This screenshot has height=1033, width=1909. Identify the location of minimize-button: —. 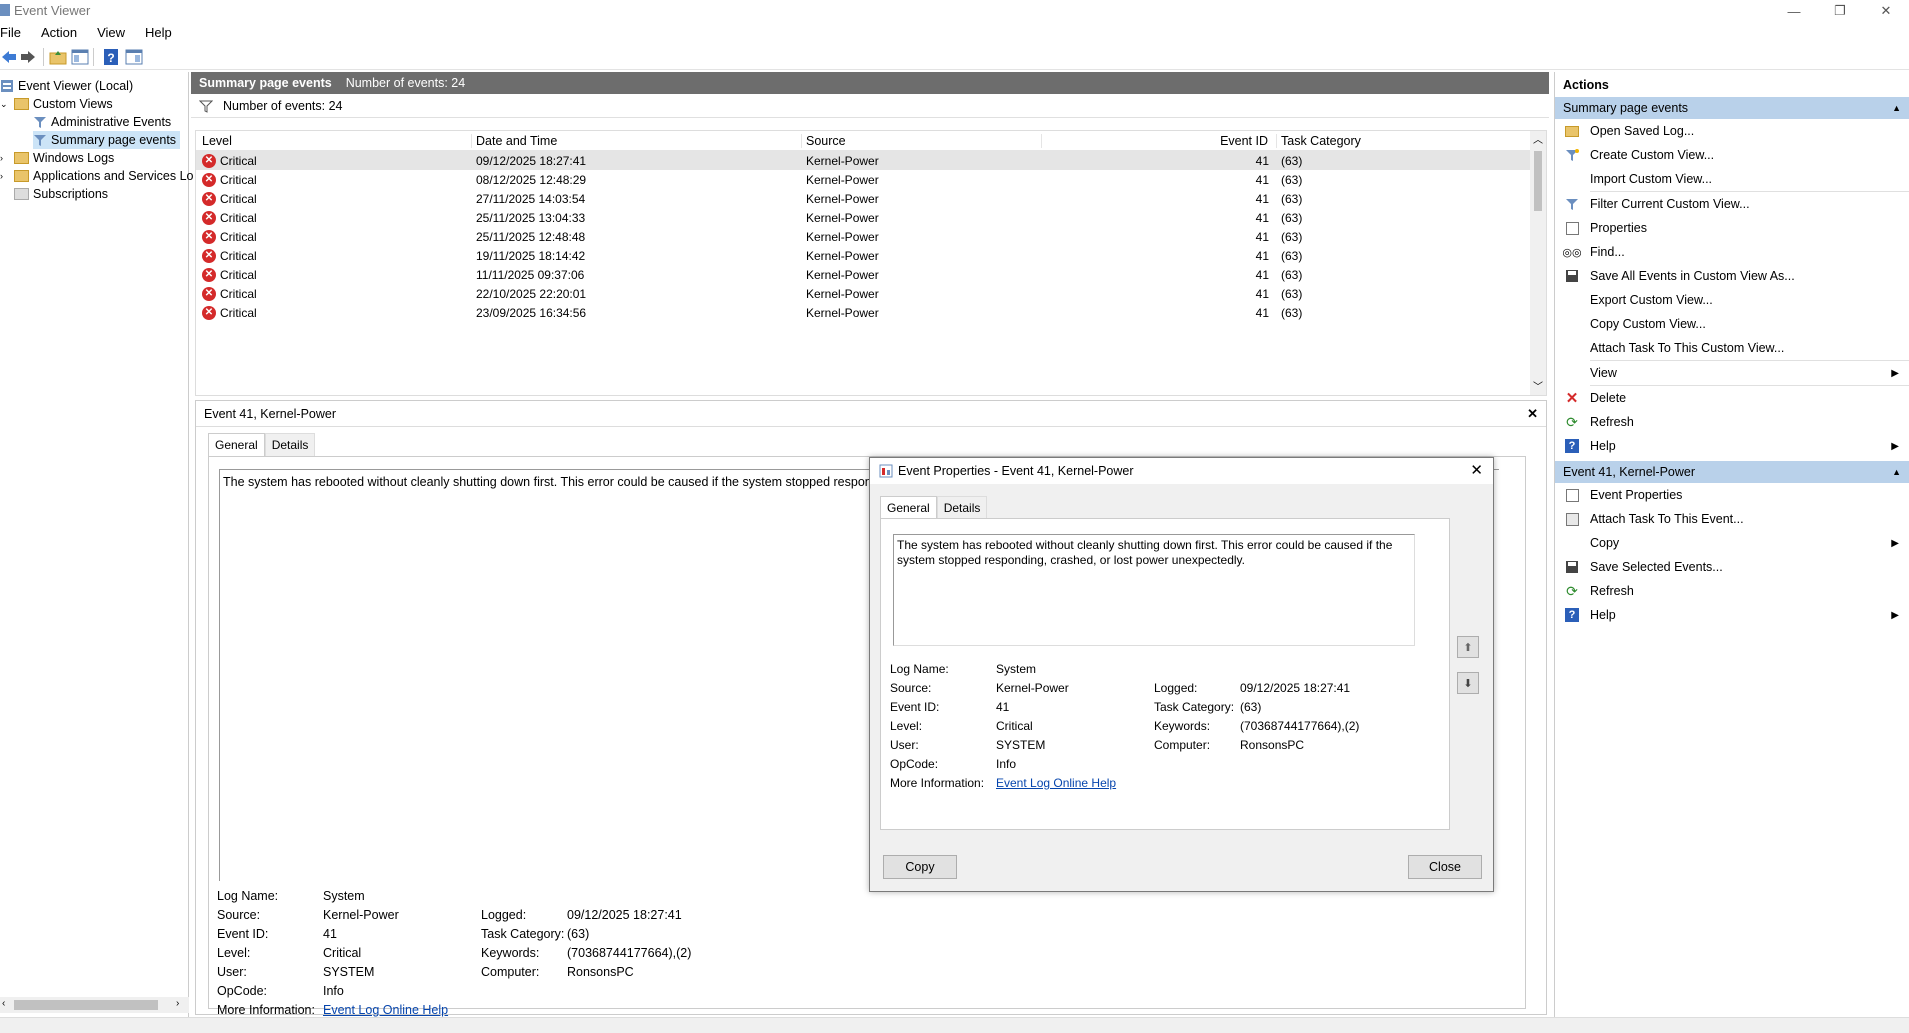
(1794, 11).